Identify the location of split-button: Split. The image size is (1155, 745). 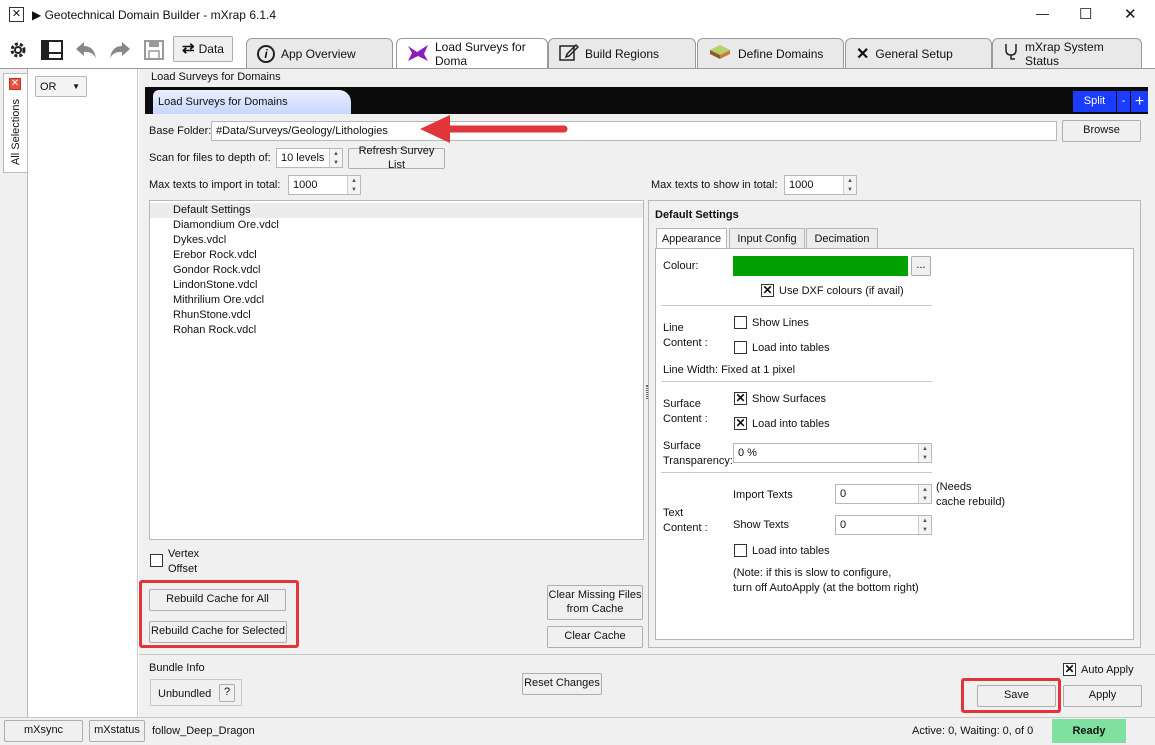
(1094, 101).